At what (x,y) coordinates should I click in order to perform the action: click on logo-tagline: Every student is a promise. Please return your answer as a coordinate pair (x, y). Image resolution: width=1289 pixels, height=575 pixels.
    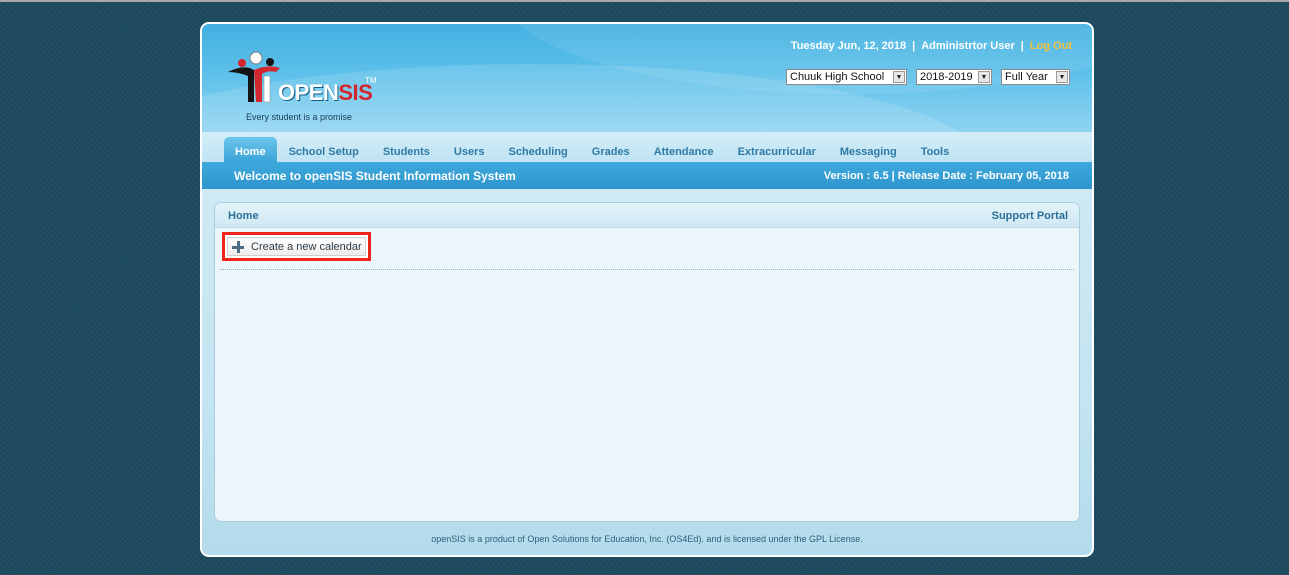
    Looking at the image, I should click on (299, 117).